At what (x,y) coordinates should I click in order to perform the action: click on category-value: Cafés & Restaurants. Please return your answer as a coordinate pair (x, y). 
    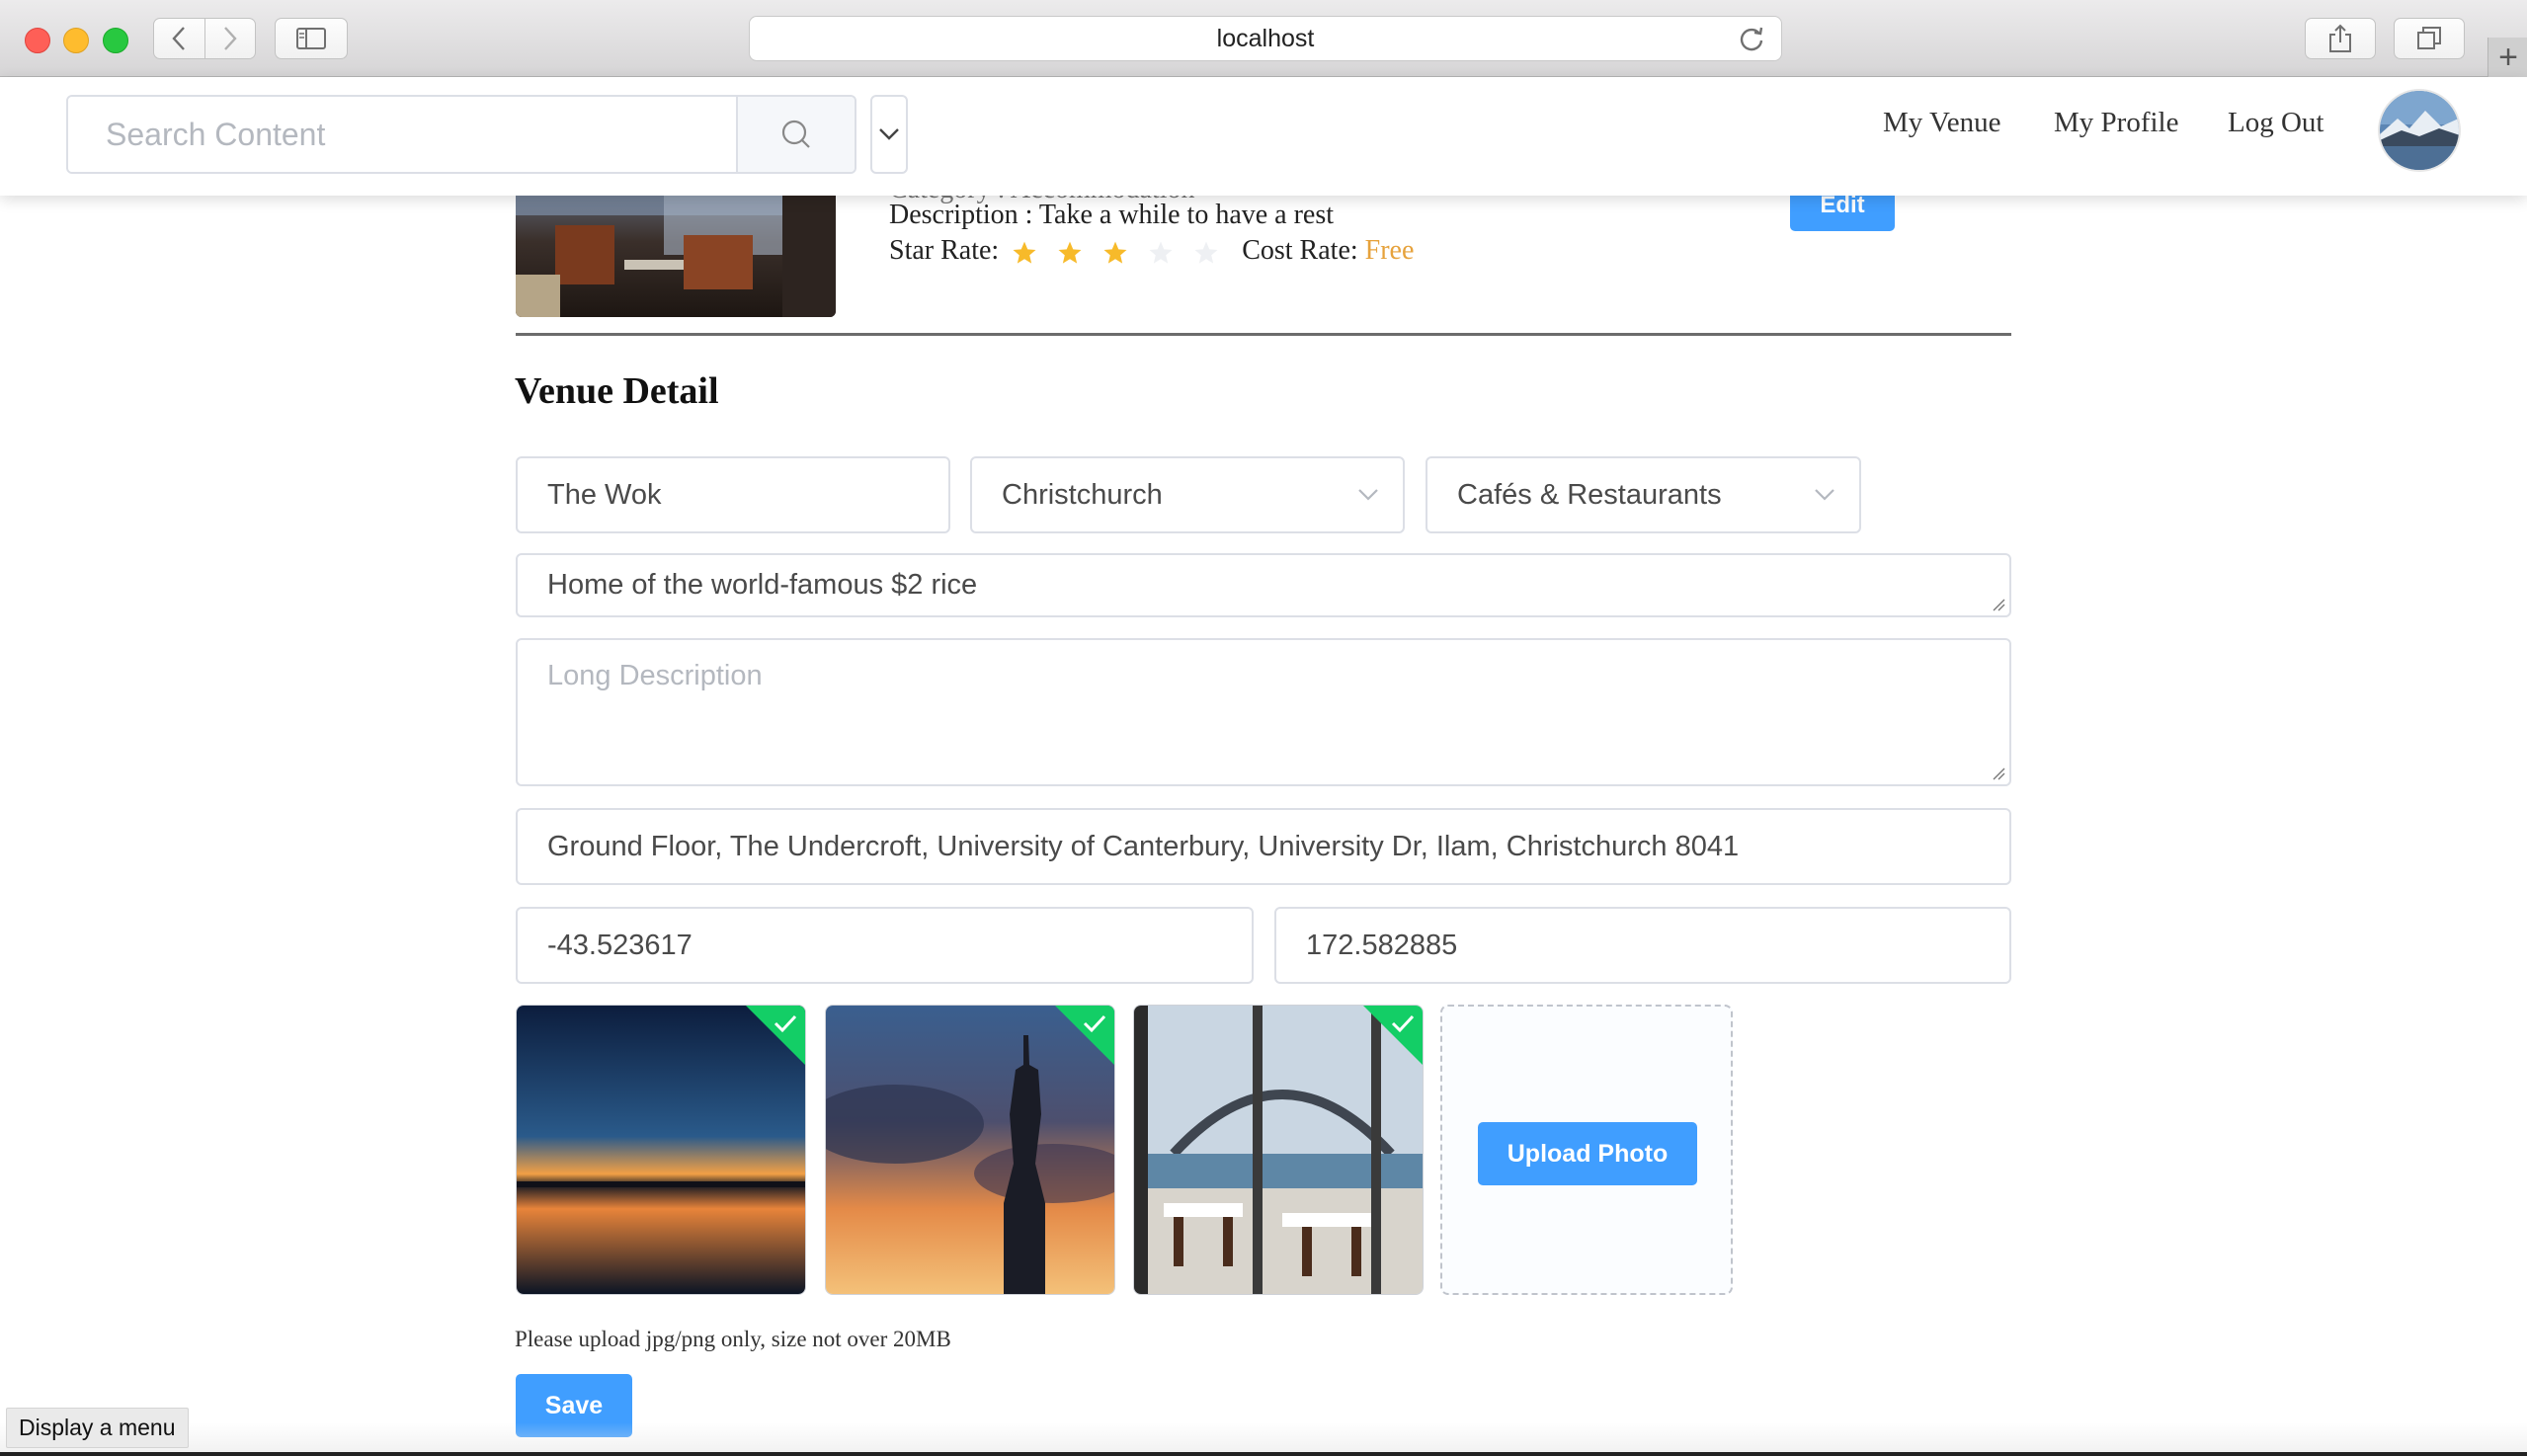
    Looking at the image, I should click on (1589, 494).